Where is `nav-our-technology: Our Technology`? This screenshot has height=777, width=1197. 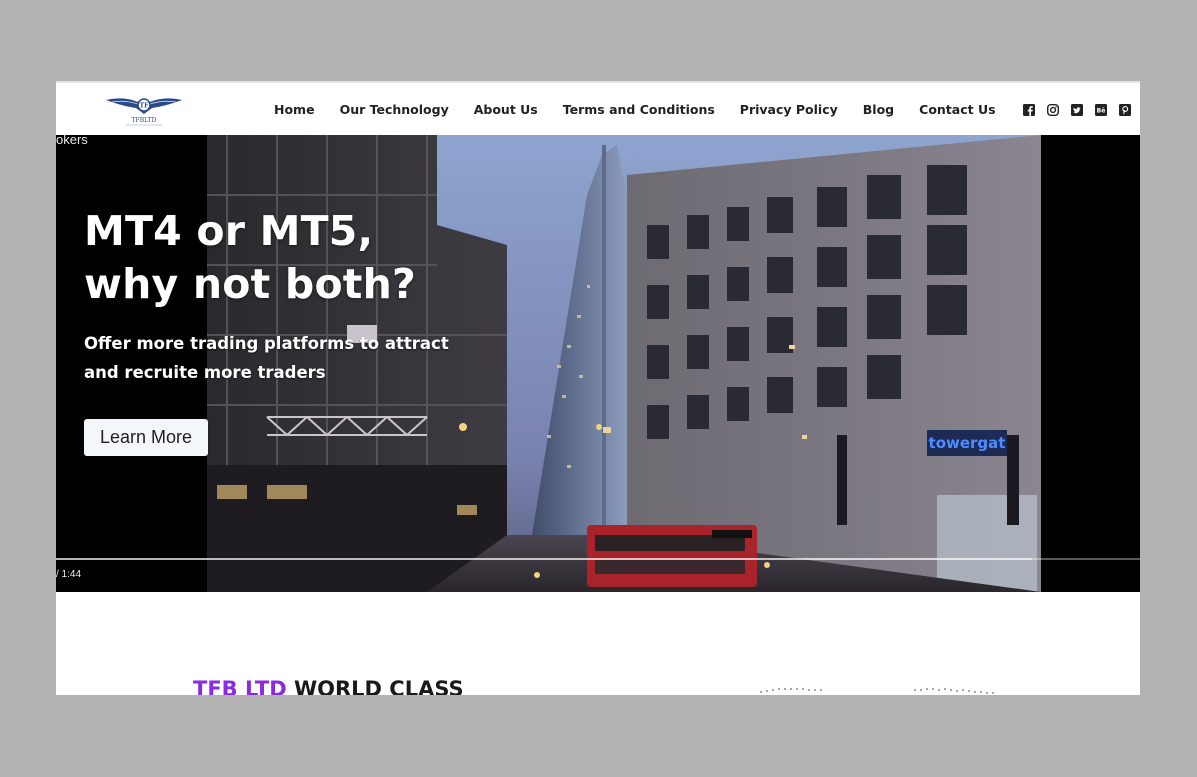
nav-our-technology: Our Technology is located at coordinates (394, 109).